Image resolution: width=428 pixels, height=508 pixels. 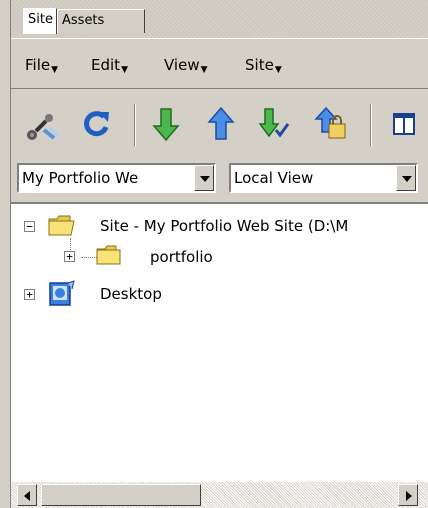 What do you see at coordinates (323, 178) in the screenshot?
I see `view-select: Local View` at bounding box center [323, 178].